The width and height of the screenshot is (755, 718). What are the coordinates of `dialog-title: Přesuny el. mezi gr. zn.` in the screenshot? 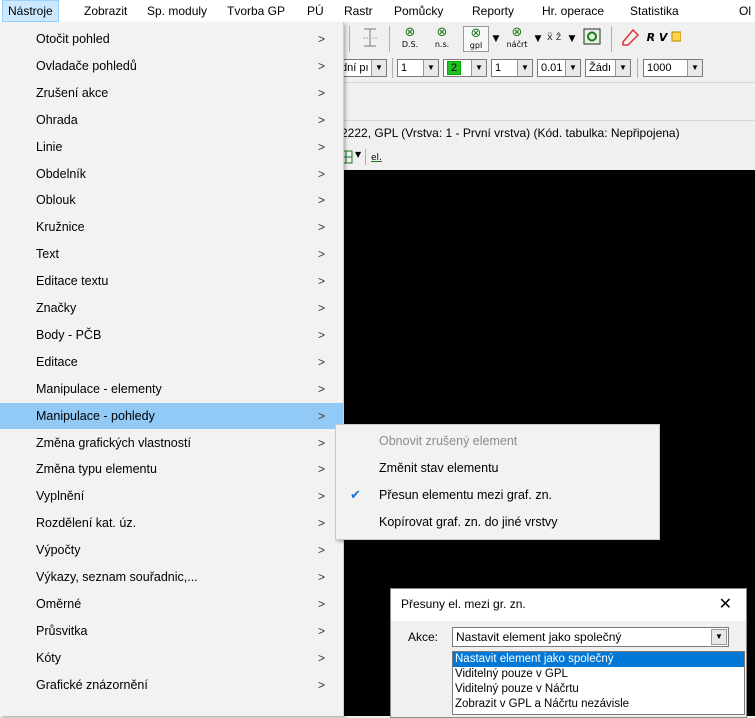 It's located at (463, 604).